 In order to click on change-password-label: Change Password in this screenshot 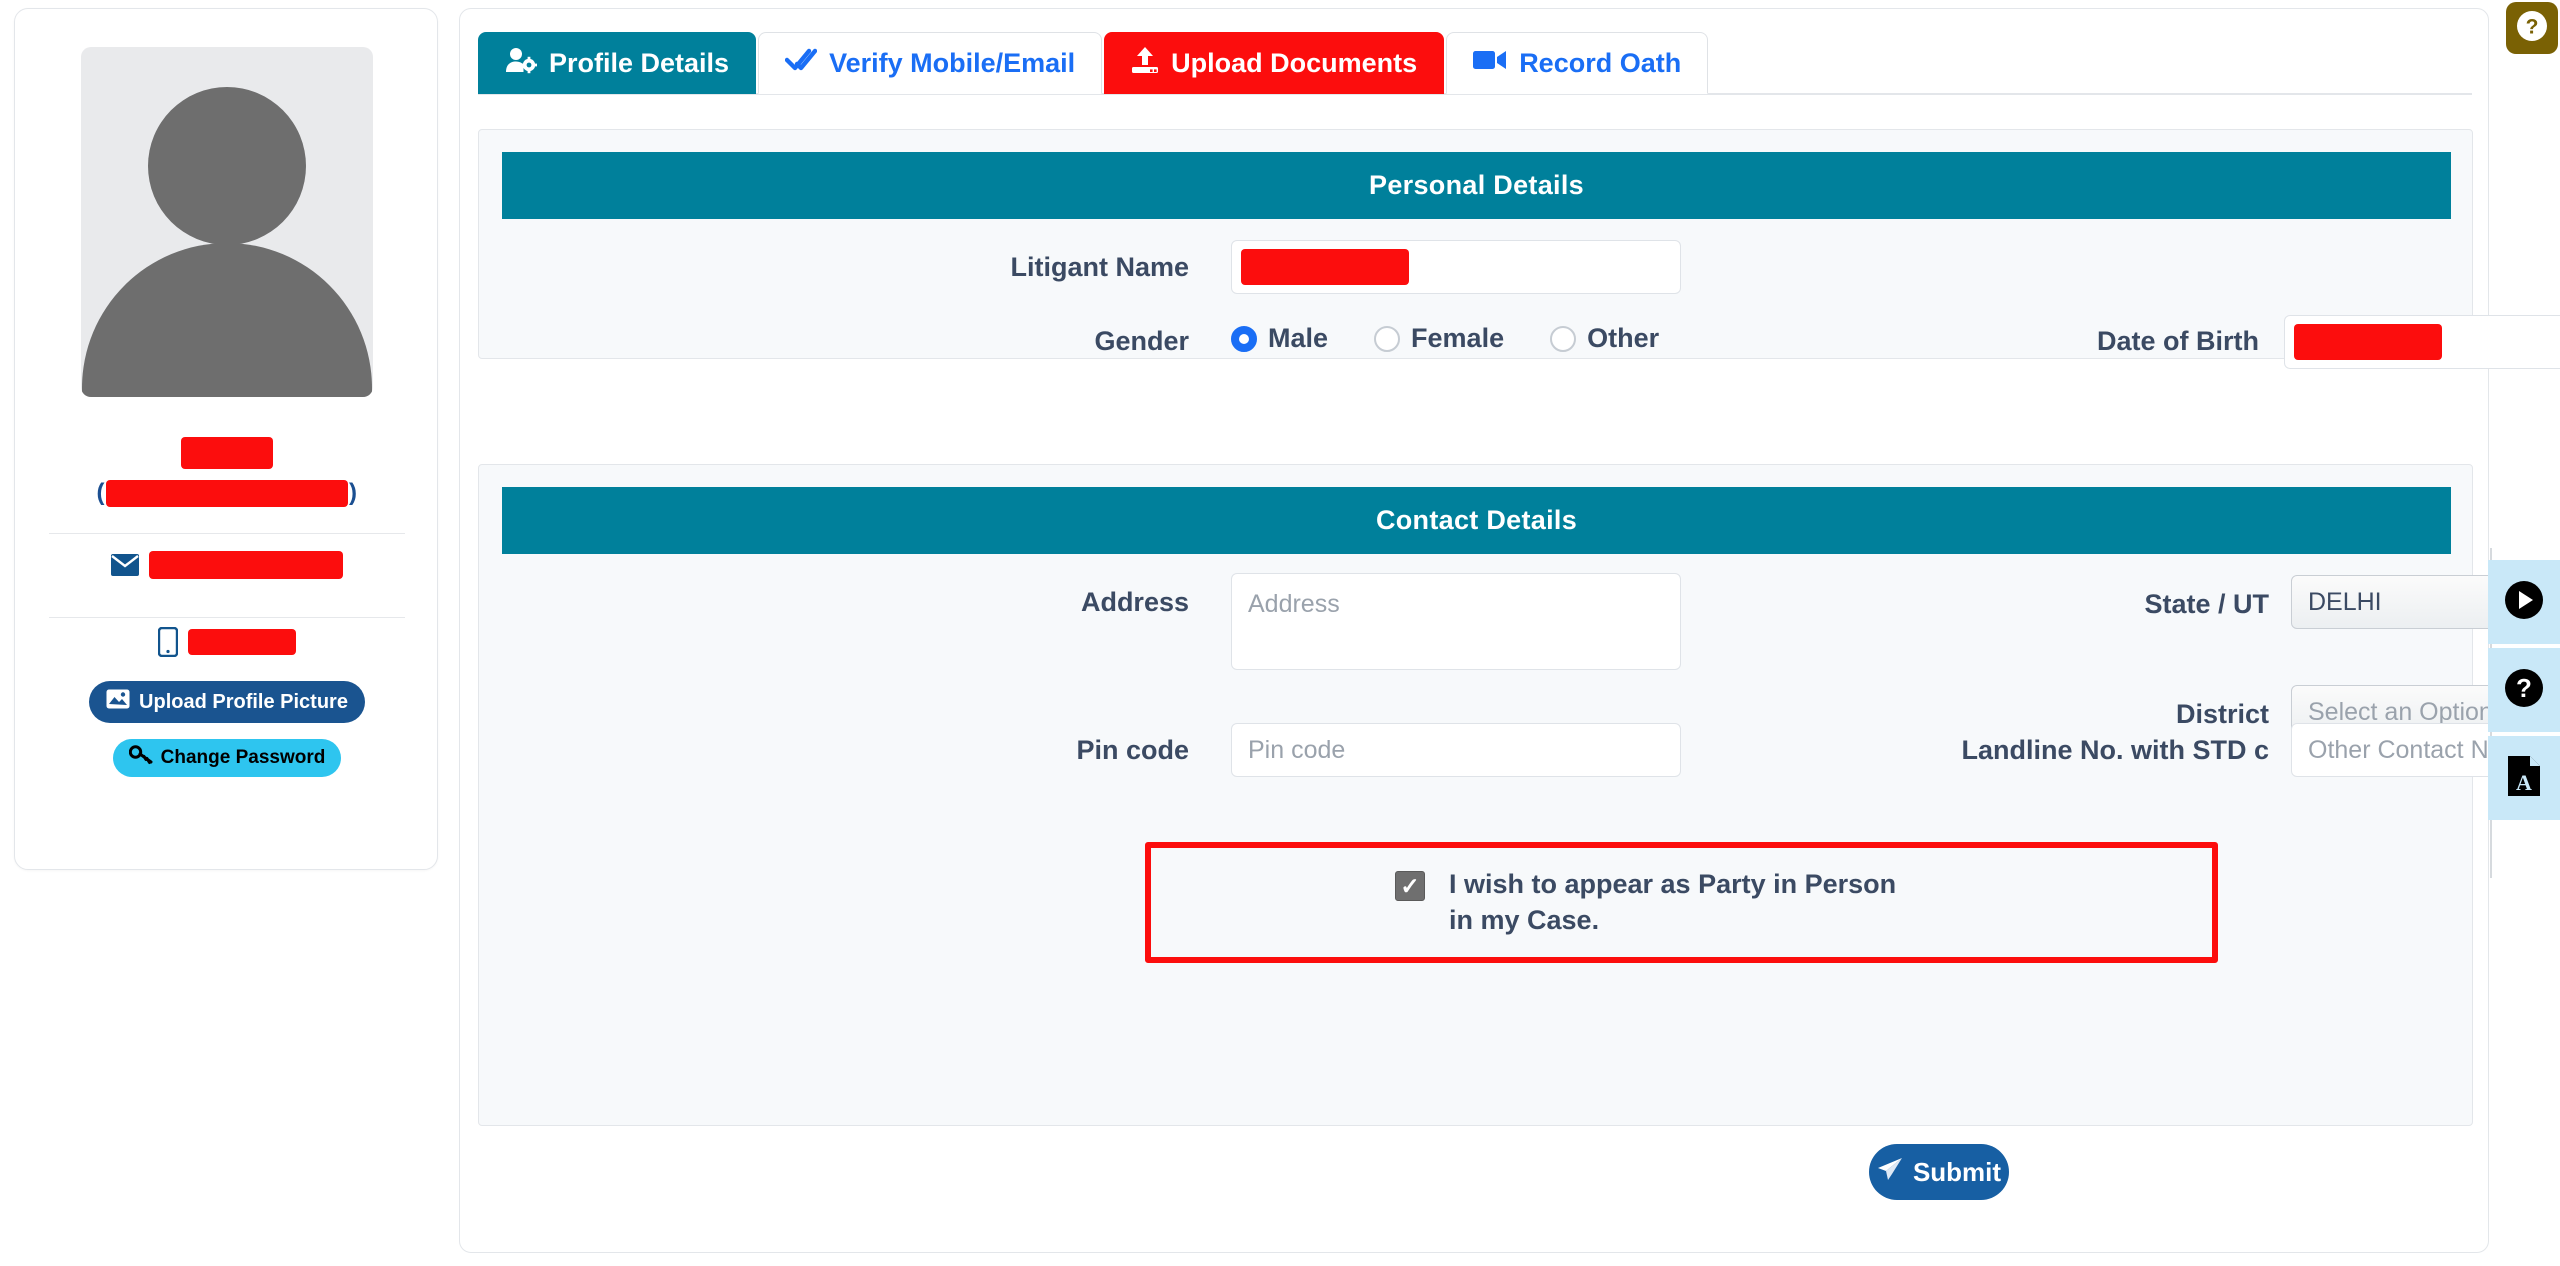, I will do `click(243, 757)`.